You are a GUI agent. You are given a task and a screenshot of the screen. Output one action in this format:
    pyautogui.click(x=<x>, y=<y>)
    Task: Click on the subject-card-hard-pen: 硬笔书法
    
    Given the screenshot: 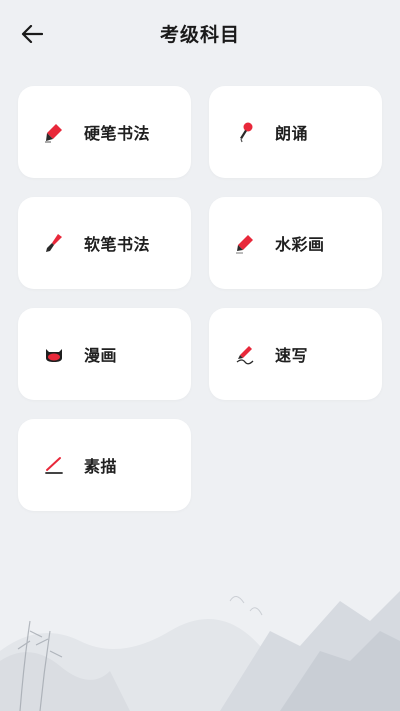 What is the action you would take?
    pyautogui.click(x=104, y=132)
    